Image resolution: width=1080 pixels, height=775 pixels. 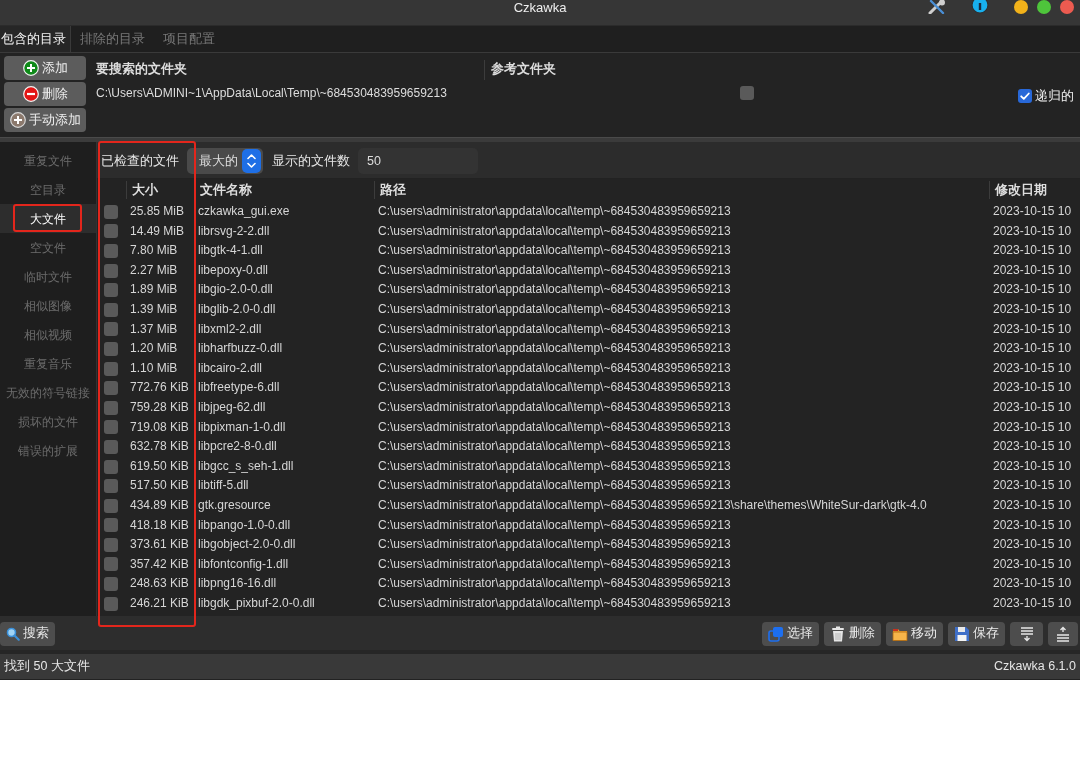 I want to click on sidebar-item: 损坏的文件, so click(x=48, y=421).